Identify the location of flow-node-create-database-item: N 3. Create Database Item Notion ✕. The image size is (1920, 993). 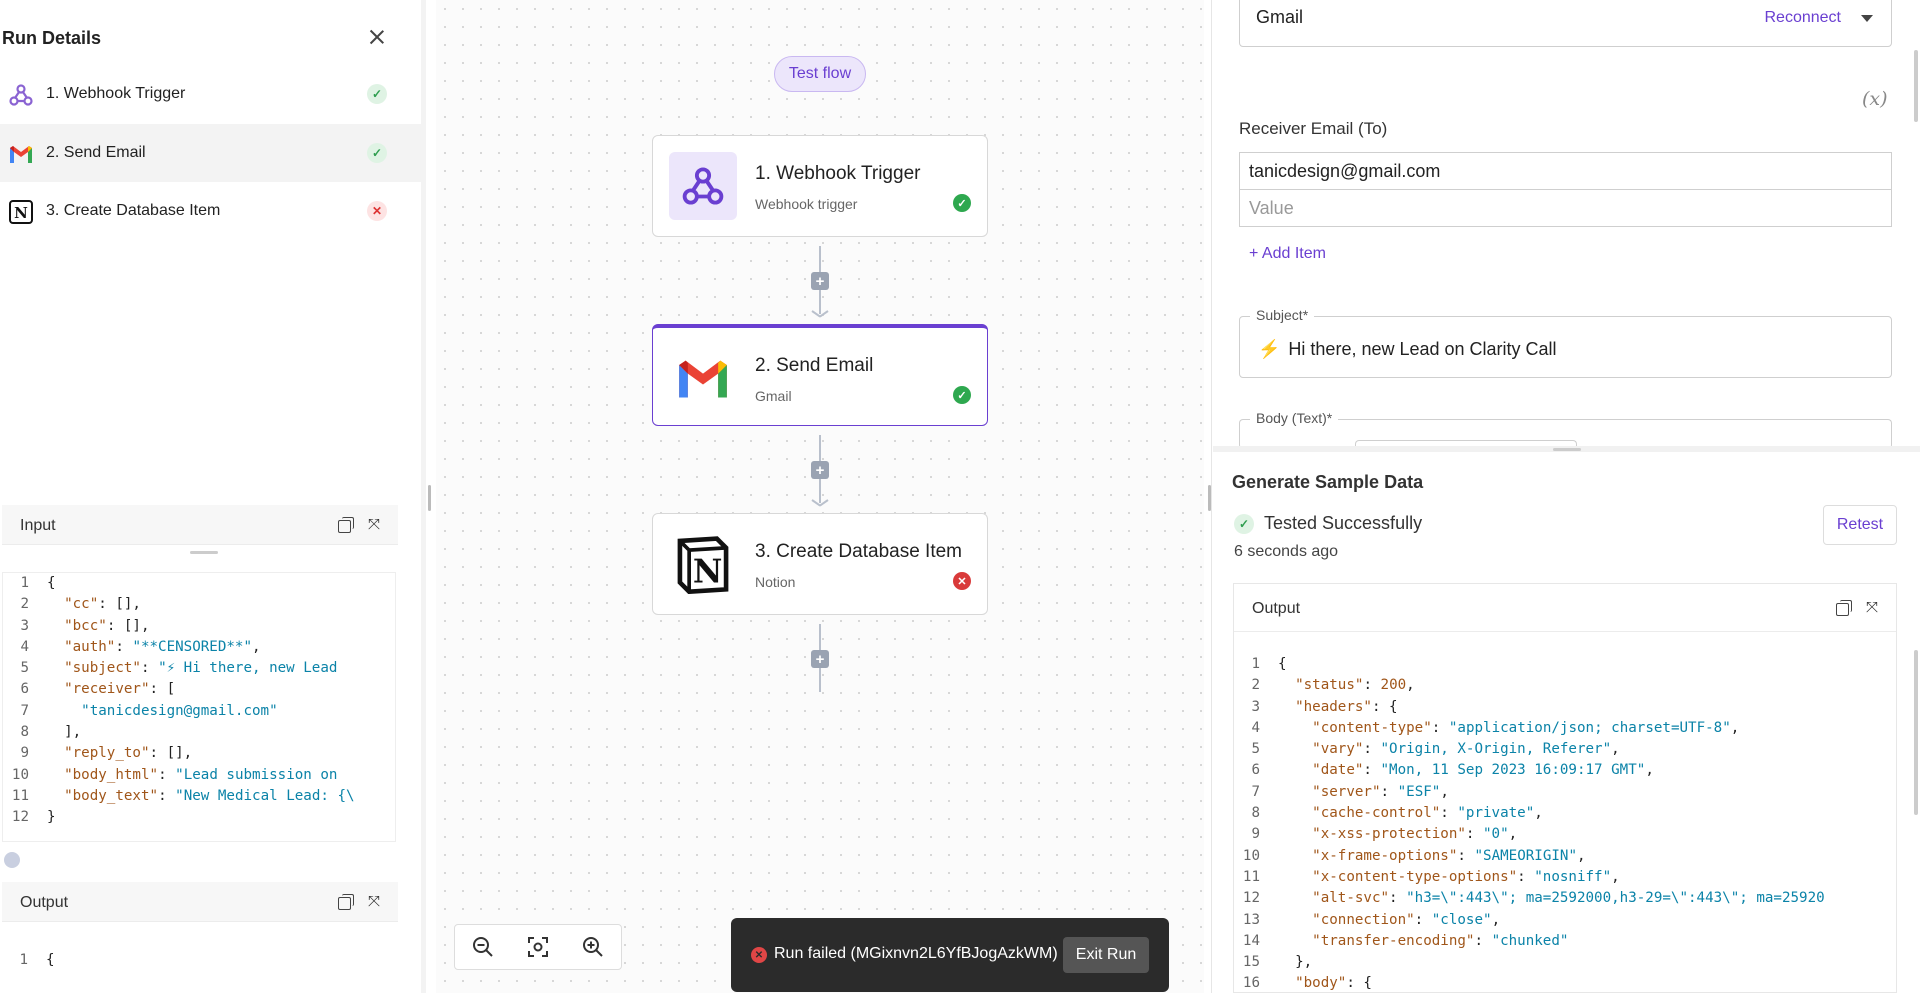
(820, 564).